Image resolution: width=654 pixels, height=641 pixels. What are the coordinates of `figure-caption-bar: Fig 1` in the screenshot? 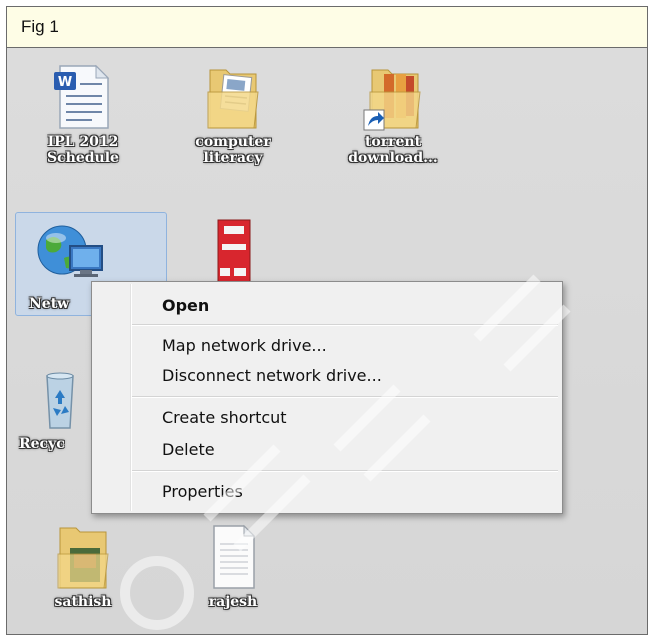 It's located at (327, 27).